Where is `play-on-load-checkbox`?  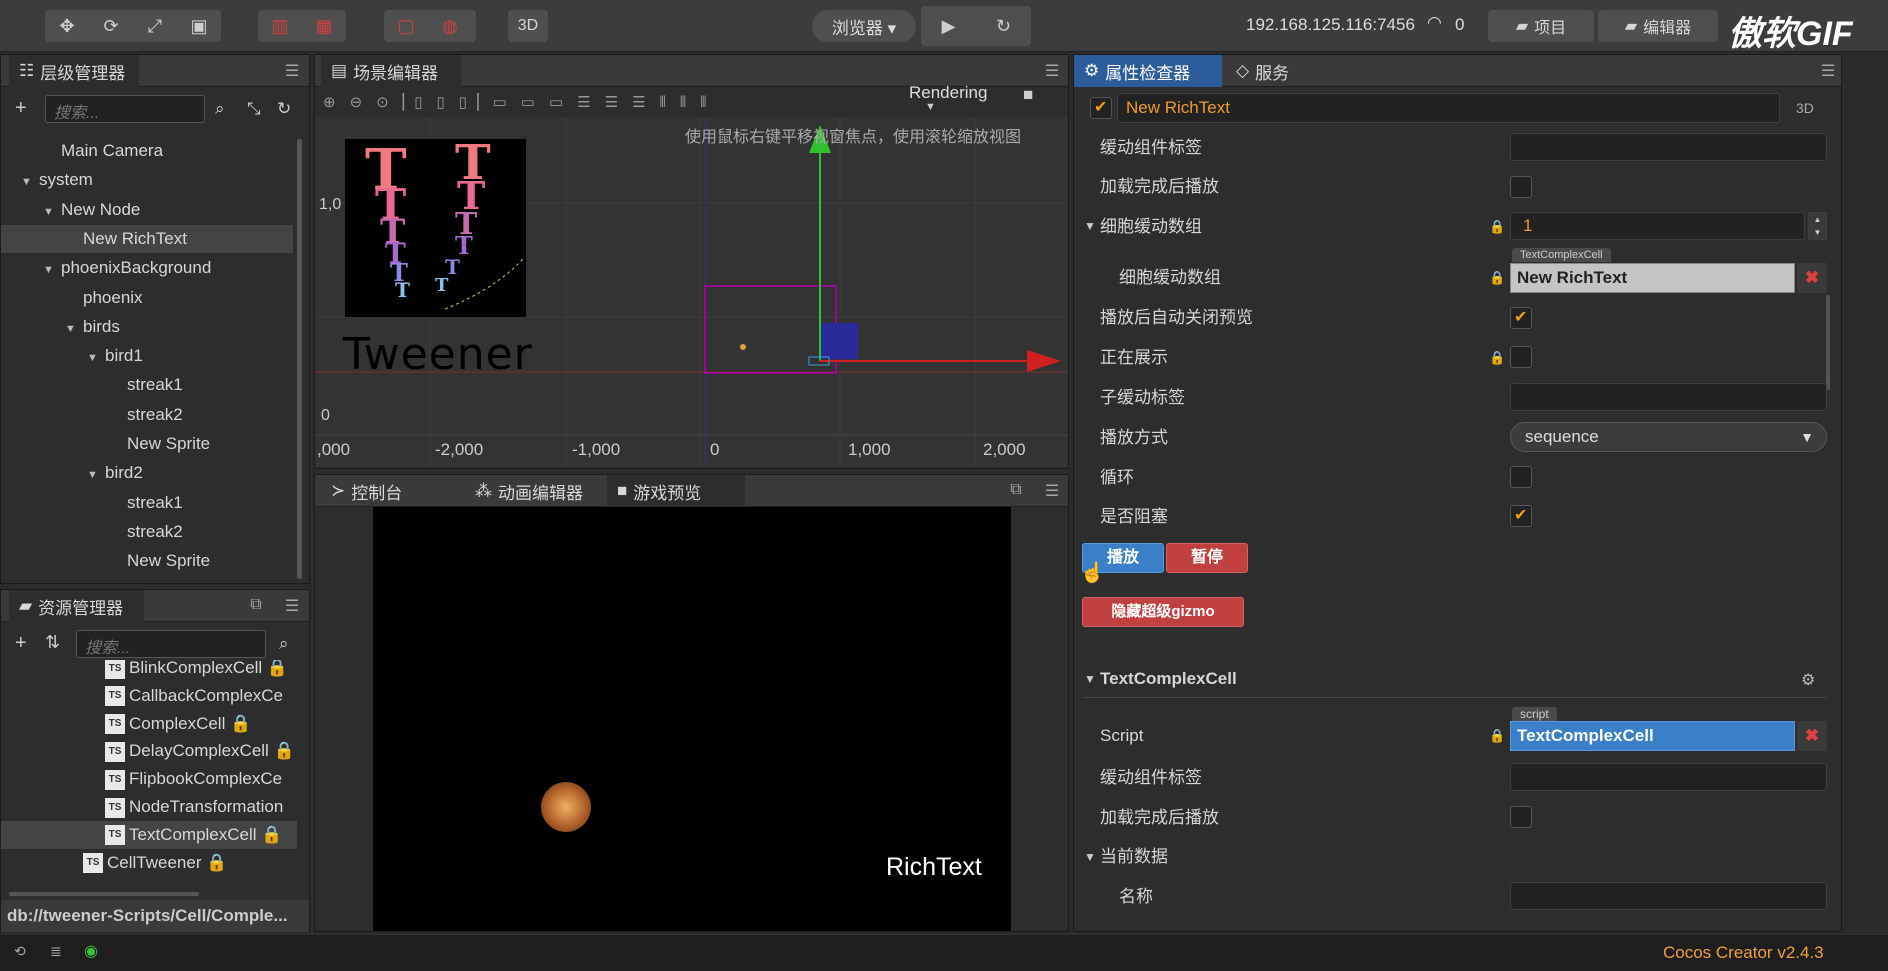 play-on-load-checkbox is located at coordinates (1521, 187).